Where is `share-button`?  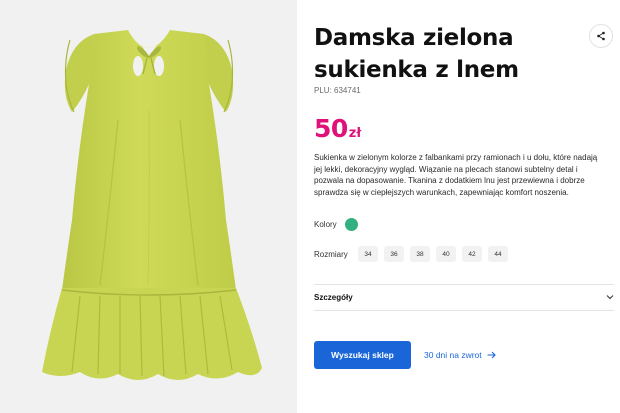
share-button is located at coordinates (601, 36).